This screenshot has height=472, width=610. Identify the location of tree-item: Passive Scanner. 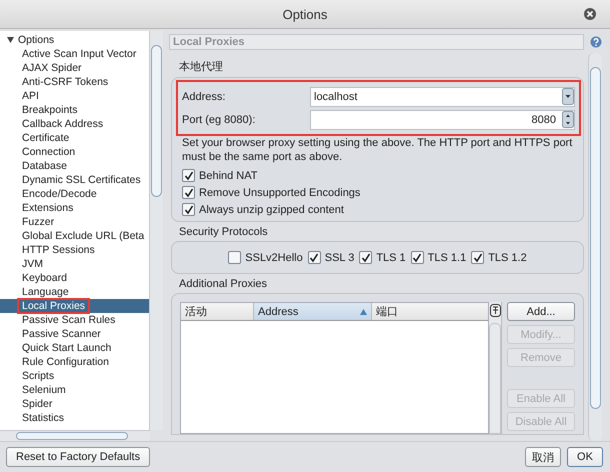
(74, 334).